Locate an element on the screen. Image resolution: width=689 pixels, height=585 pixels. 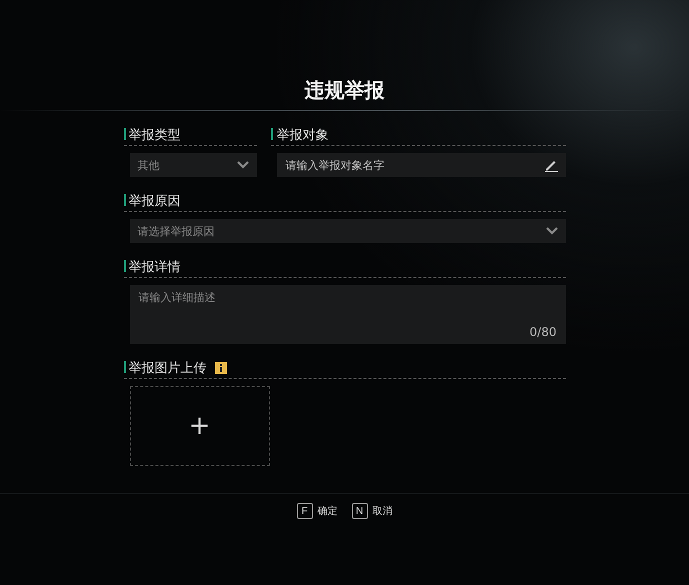
target-input-field: 请输入举报对象名字 is located at coordinates (421, 165).